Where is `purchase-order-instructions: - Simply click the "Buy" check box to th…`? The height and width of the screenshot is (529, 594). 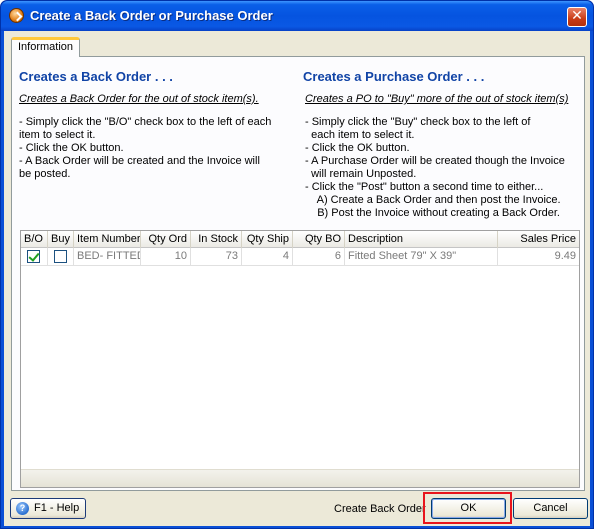
purchase-order-instructions: - Simply click the "Buy" check box to th… is located at coordinates (435, 167).